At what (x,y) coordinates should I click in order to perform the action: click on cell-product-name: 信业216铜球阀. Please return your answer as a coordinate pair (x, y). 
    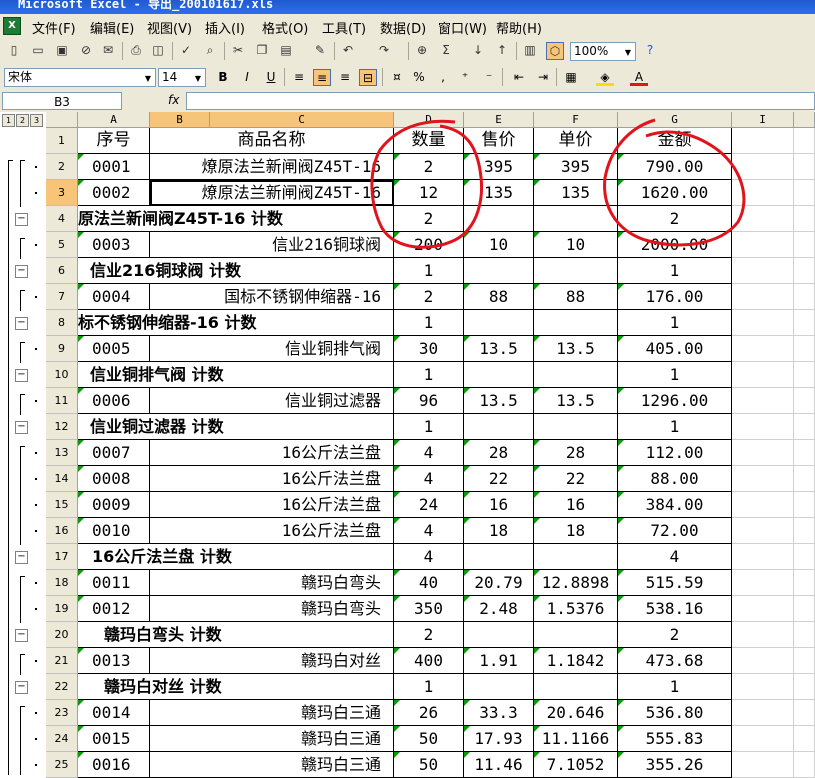
    Looking at the image, I should click on (272, 245).